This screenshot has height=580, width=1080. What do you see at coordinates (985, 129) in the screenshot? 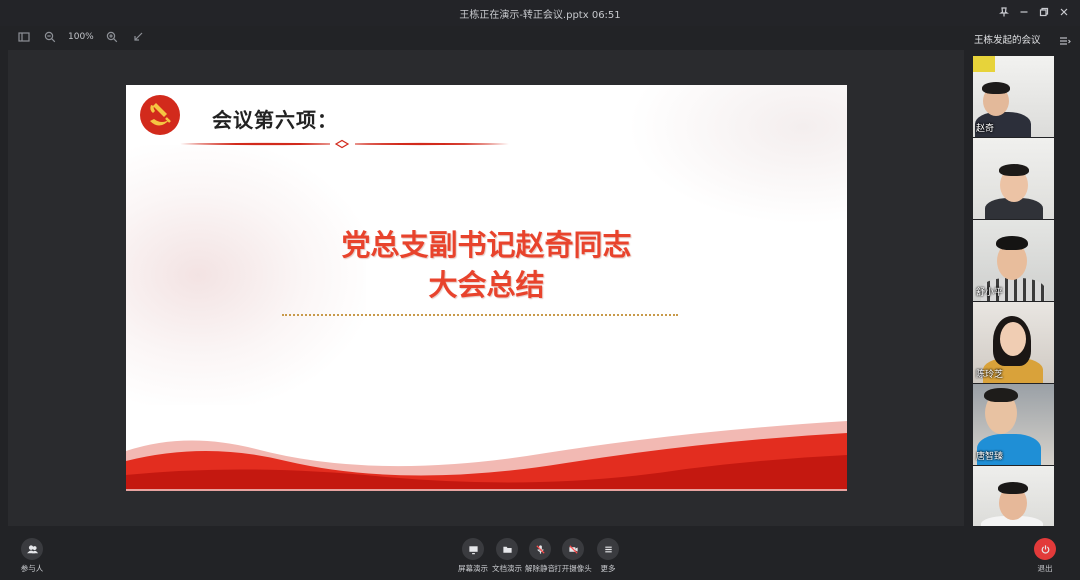
I see `participant-name: 赵奇` at bounding box center [985, 129].